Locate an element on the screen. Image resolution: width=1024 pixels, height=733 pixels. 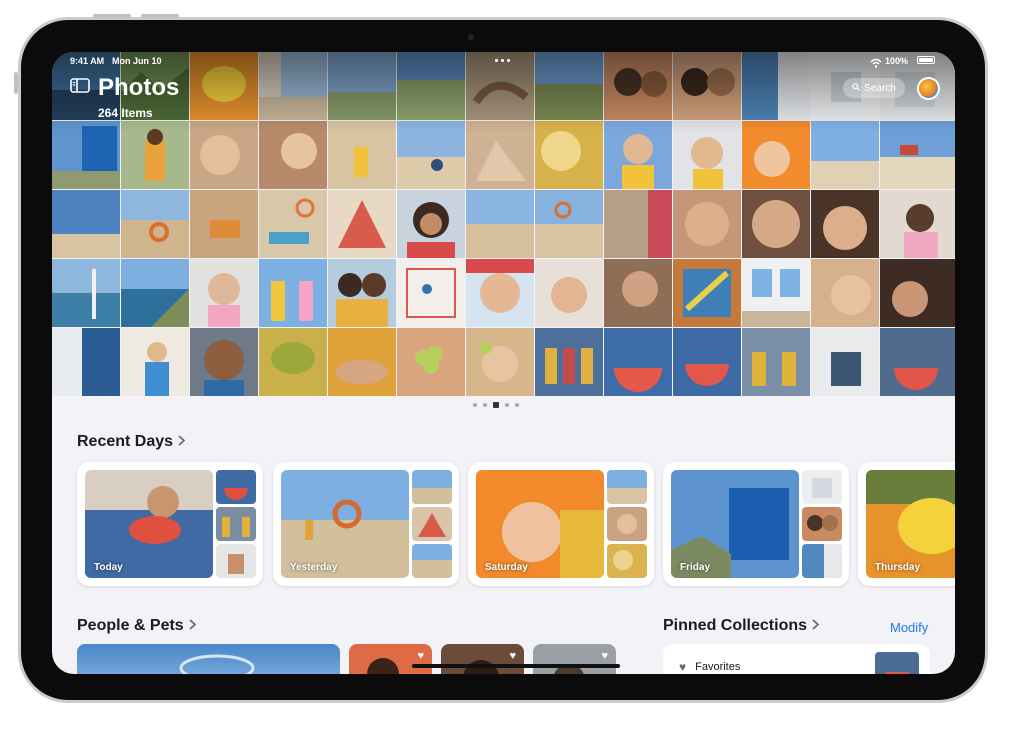
avatar is located at coordinates (928, 88).